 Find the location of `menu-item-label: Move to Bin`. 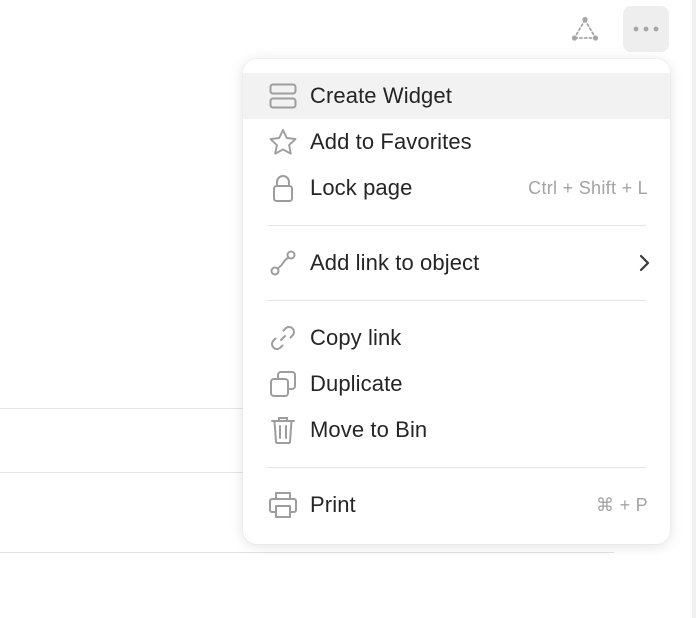

menu-item-label: Move to Bin is located at coordinates (369, 429).